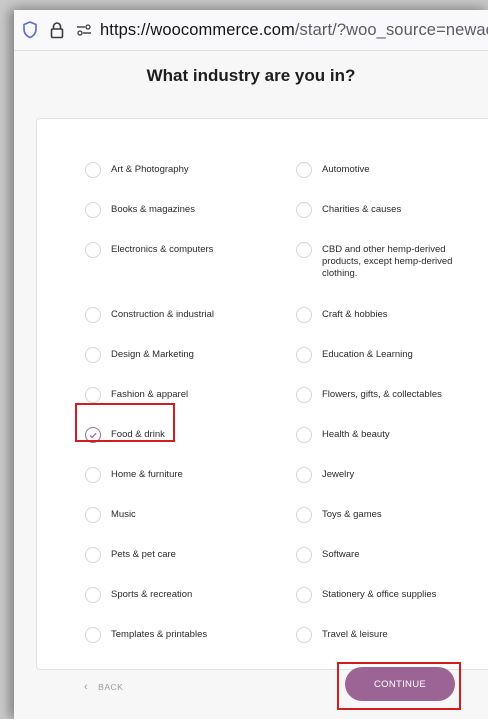 Image resolution: width=488 pixels, height=719 pixels. Describe the element at coordinates (149, 315) in the screenshot. I see `industry-option-construction-industrial: Construction & industrial` at that location.